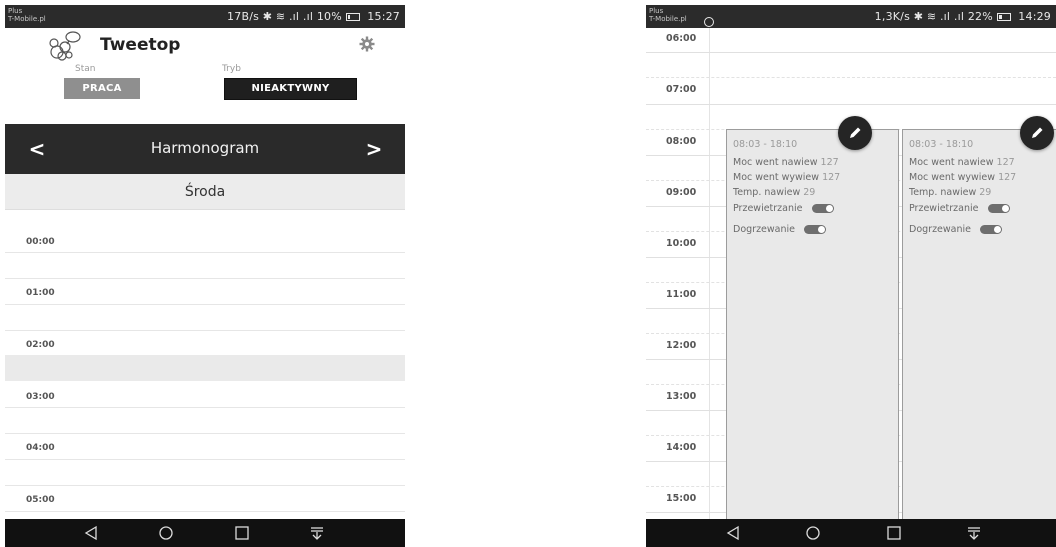 This screenshot has width=1056, height=547. I want to click on time-column-divider, so click(709, 273).